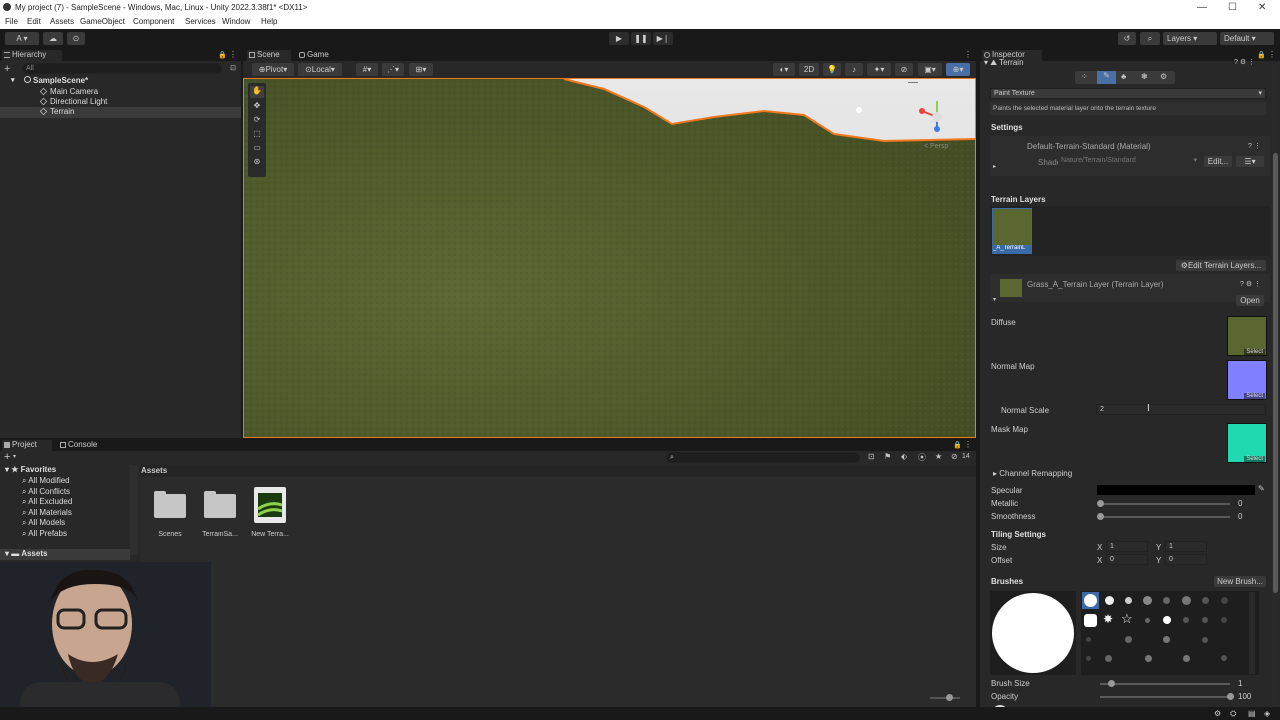 Image resolution: width=1280 pixels, height=720 pixels. I want to click on brush-blob-icon, so click(1205, 600).